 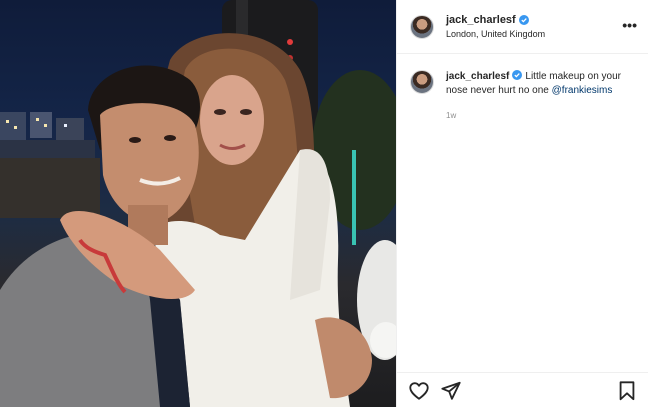 I want to click on share-icon, so click(x=451, y=390).